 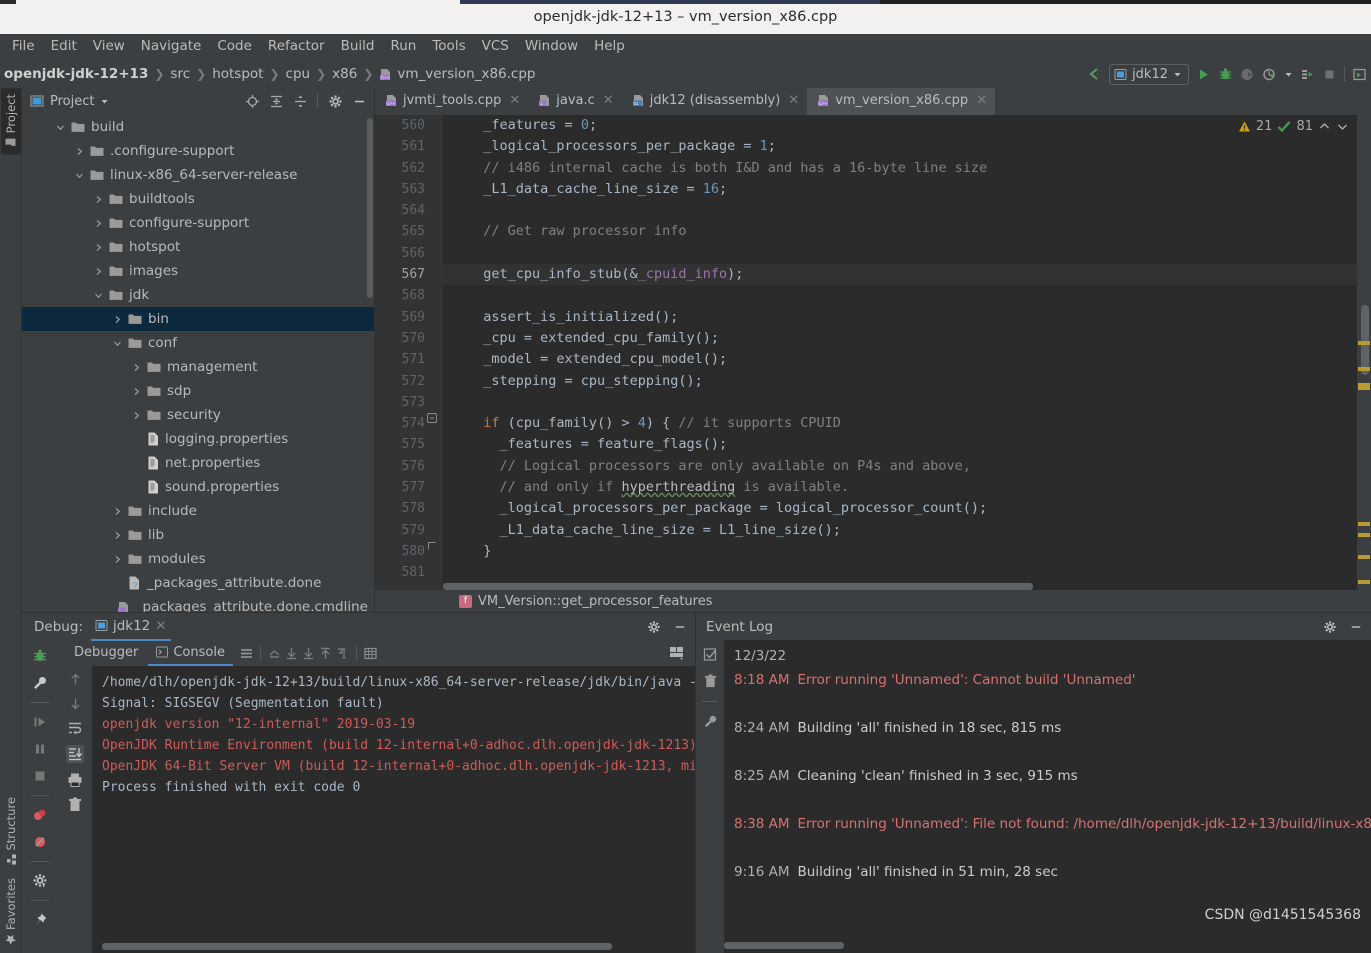 I want to click on up-arrow-icon, so click(x=75, y=679).